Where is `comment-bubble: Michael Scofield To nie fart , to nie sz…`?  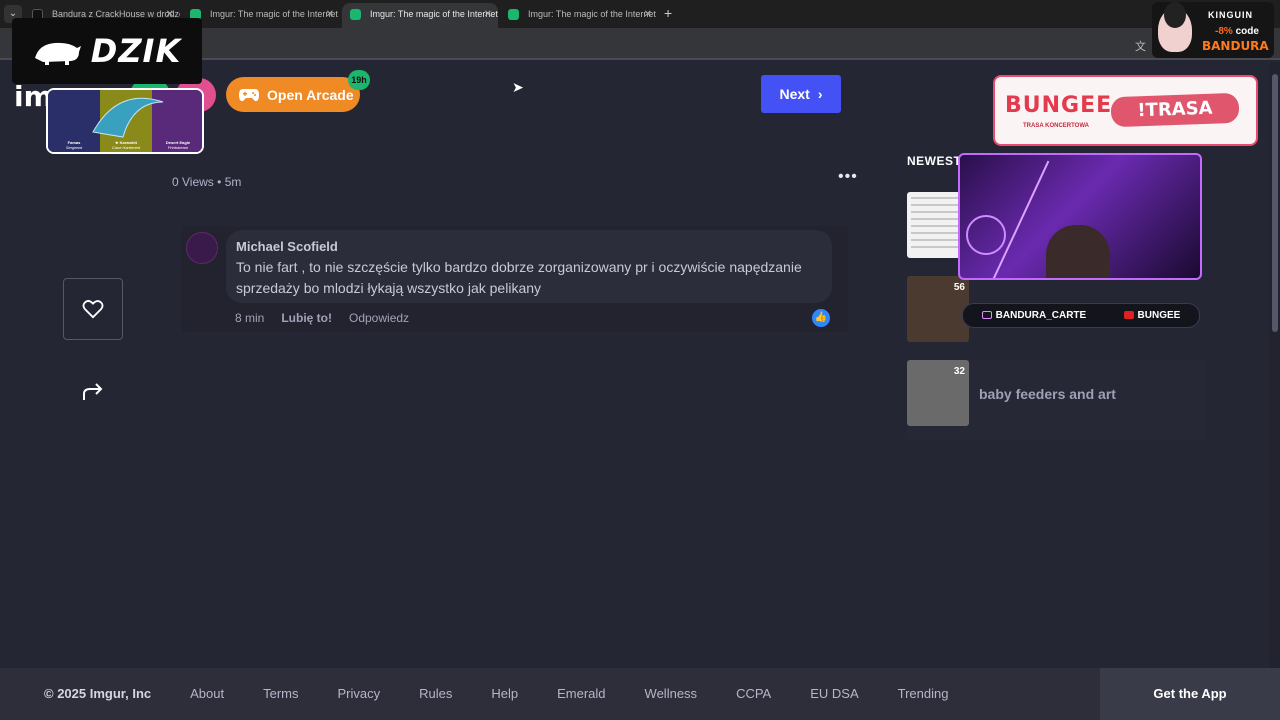
comment-bubble: Michael Scofield To nie fart , to nie sz… is located at coordinates (529, 266).